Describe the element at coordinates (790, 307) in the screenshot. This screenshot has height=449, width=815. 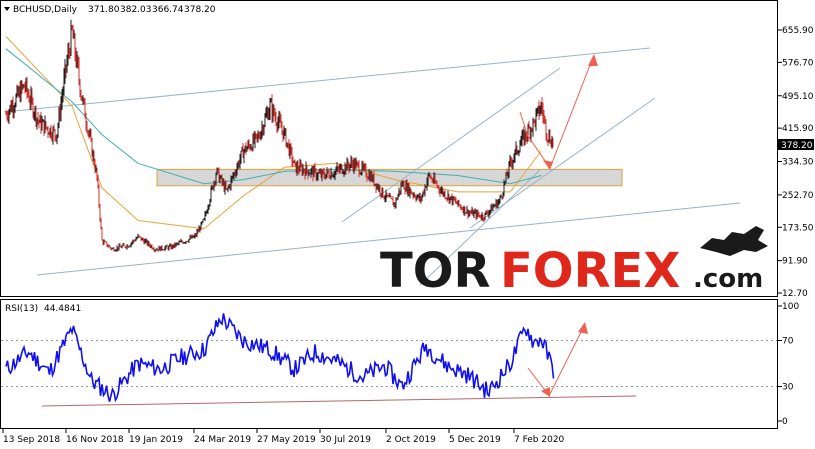
I see `rsi-tick-label: 100` at that location.